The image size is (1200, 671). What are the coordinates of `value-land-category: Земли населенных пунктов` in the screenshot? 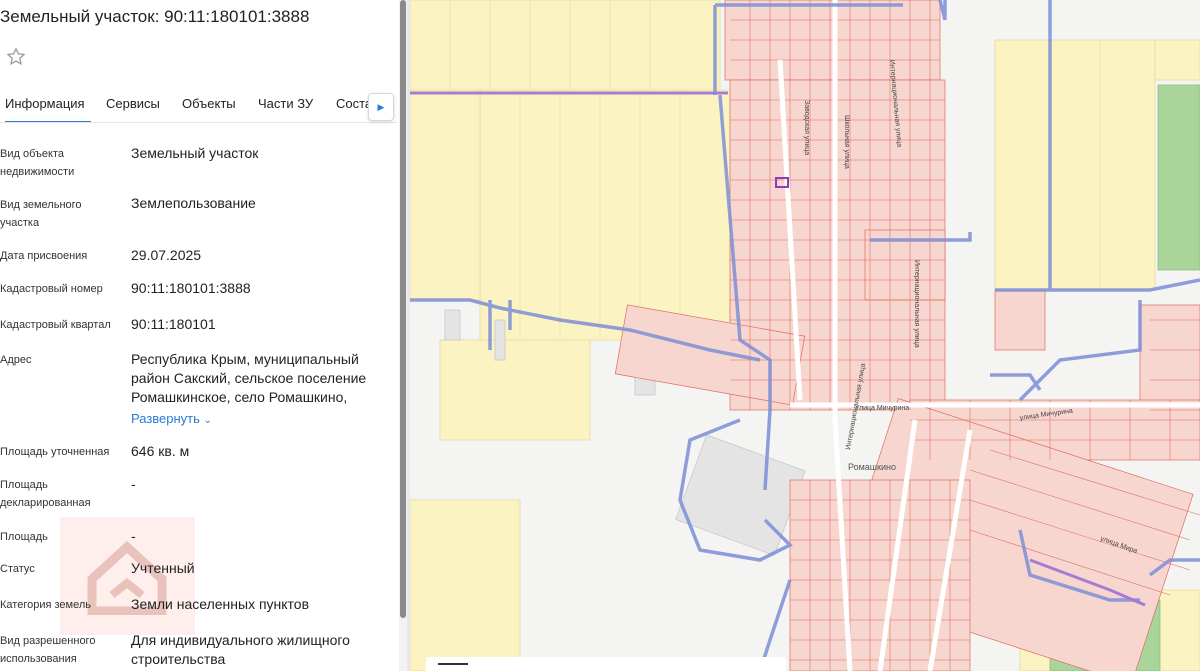 It's located at (220, 604).